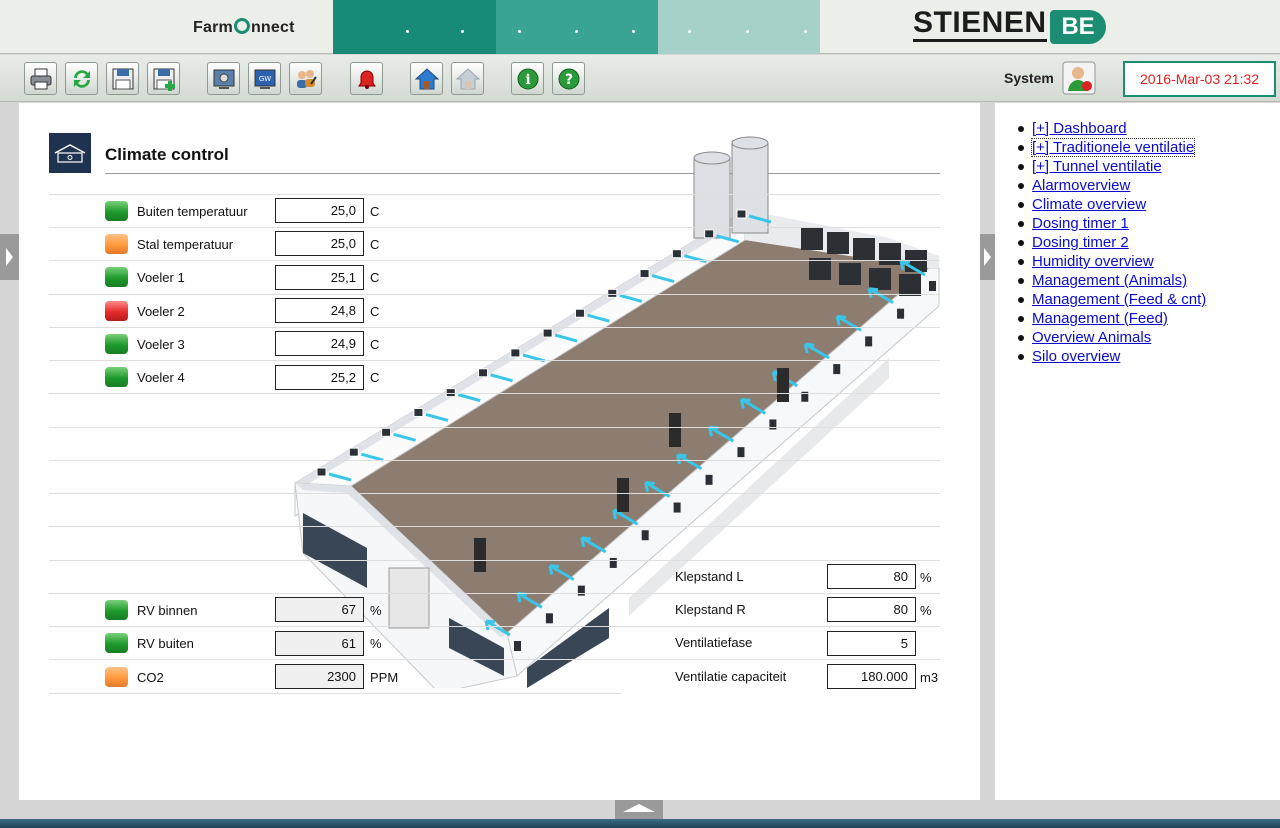  I want to click on ventilation-phase-value: 5, so click(871, 643).